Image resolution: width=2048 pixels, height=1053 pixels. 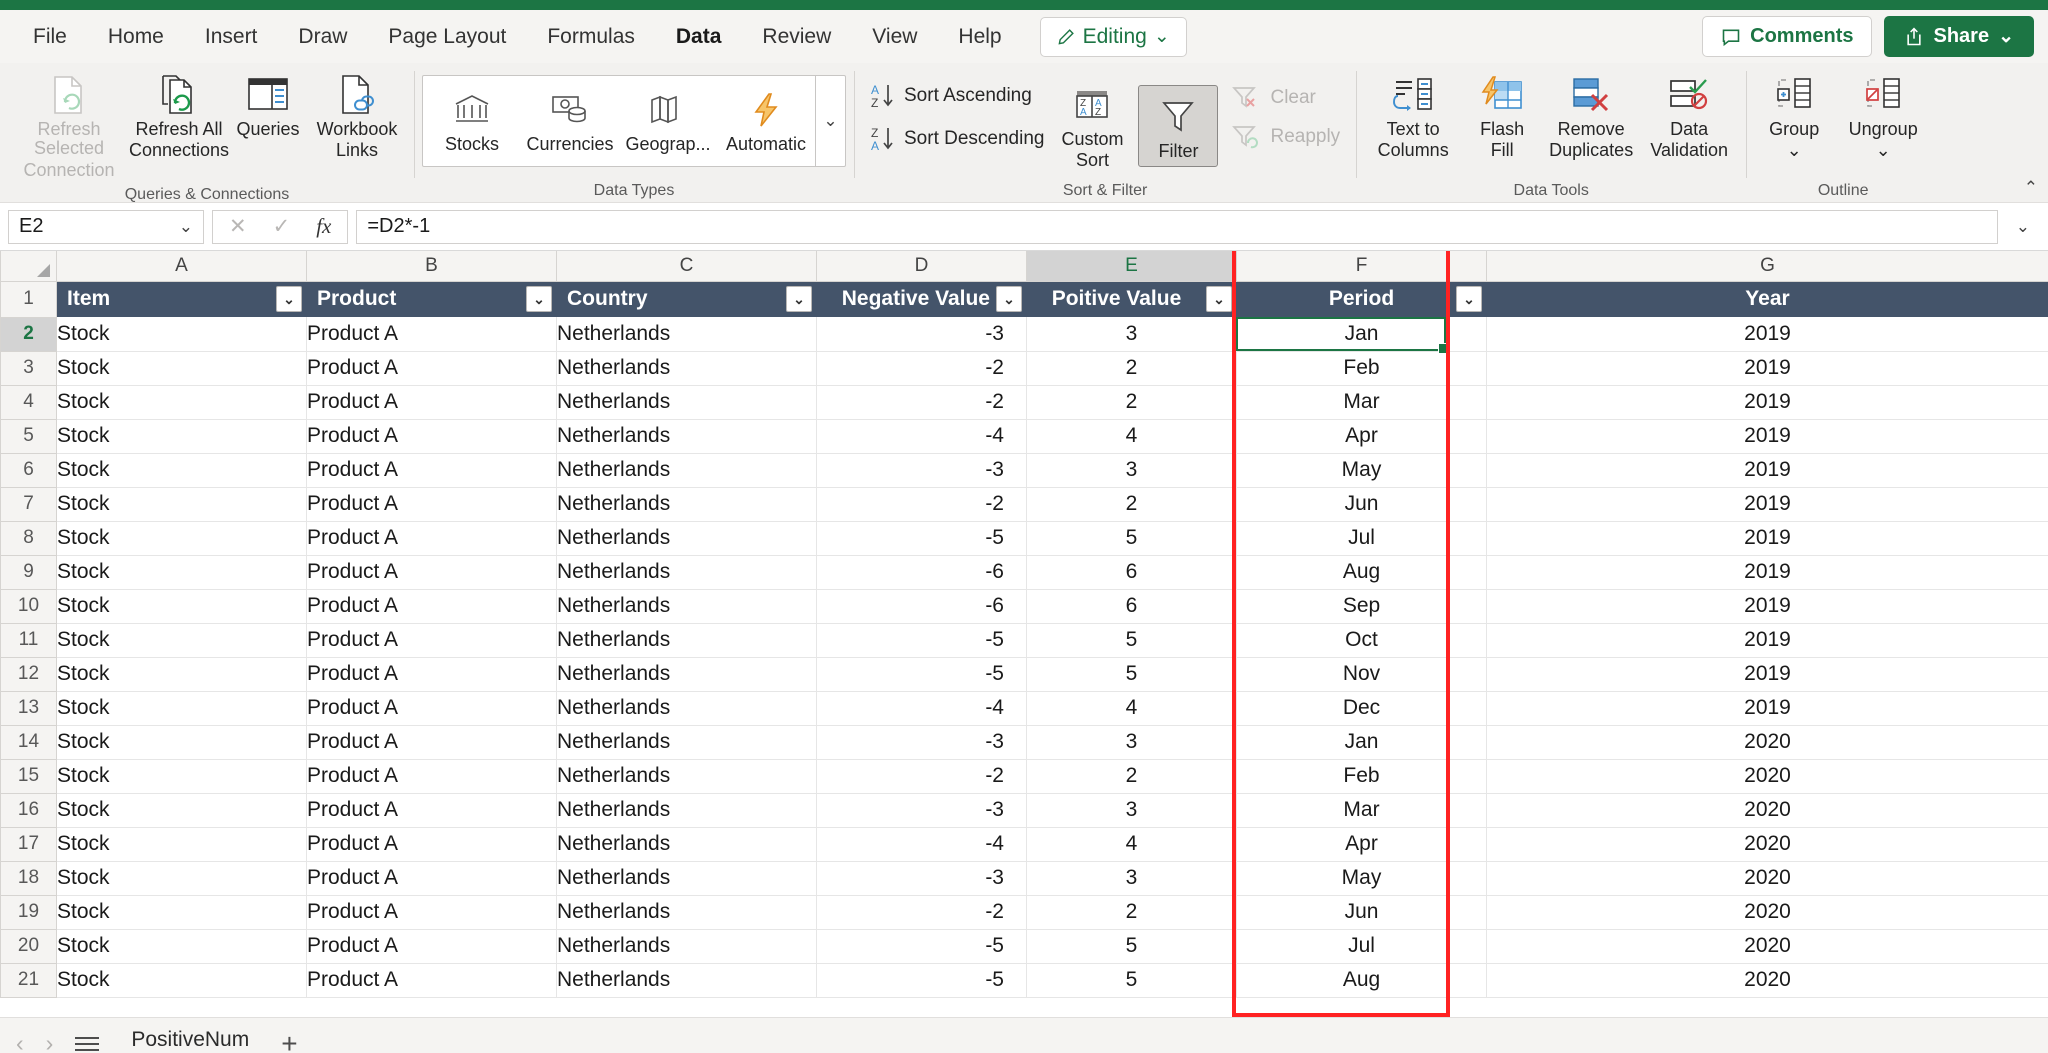 I want to click on cell-F19: Jun, so click(x=1361, y=912).